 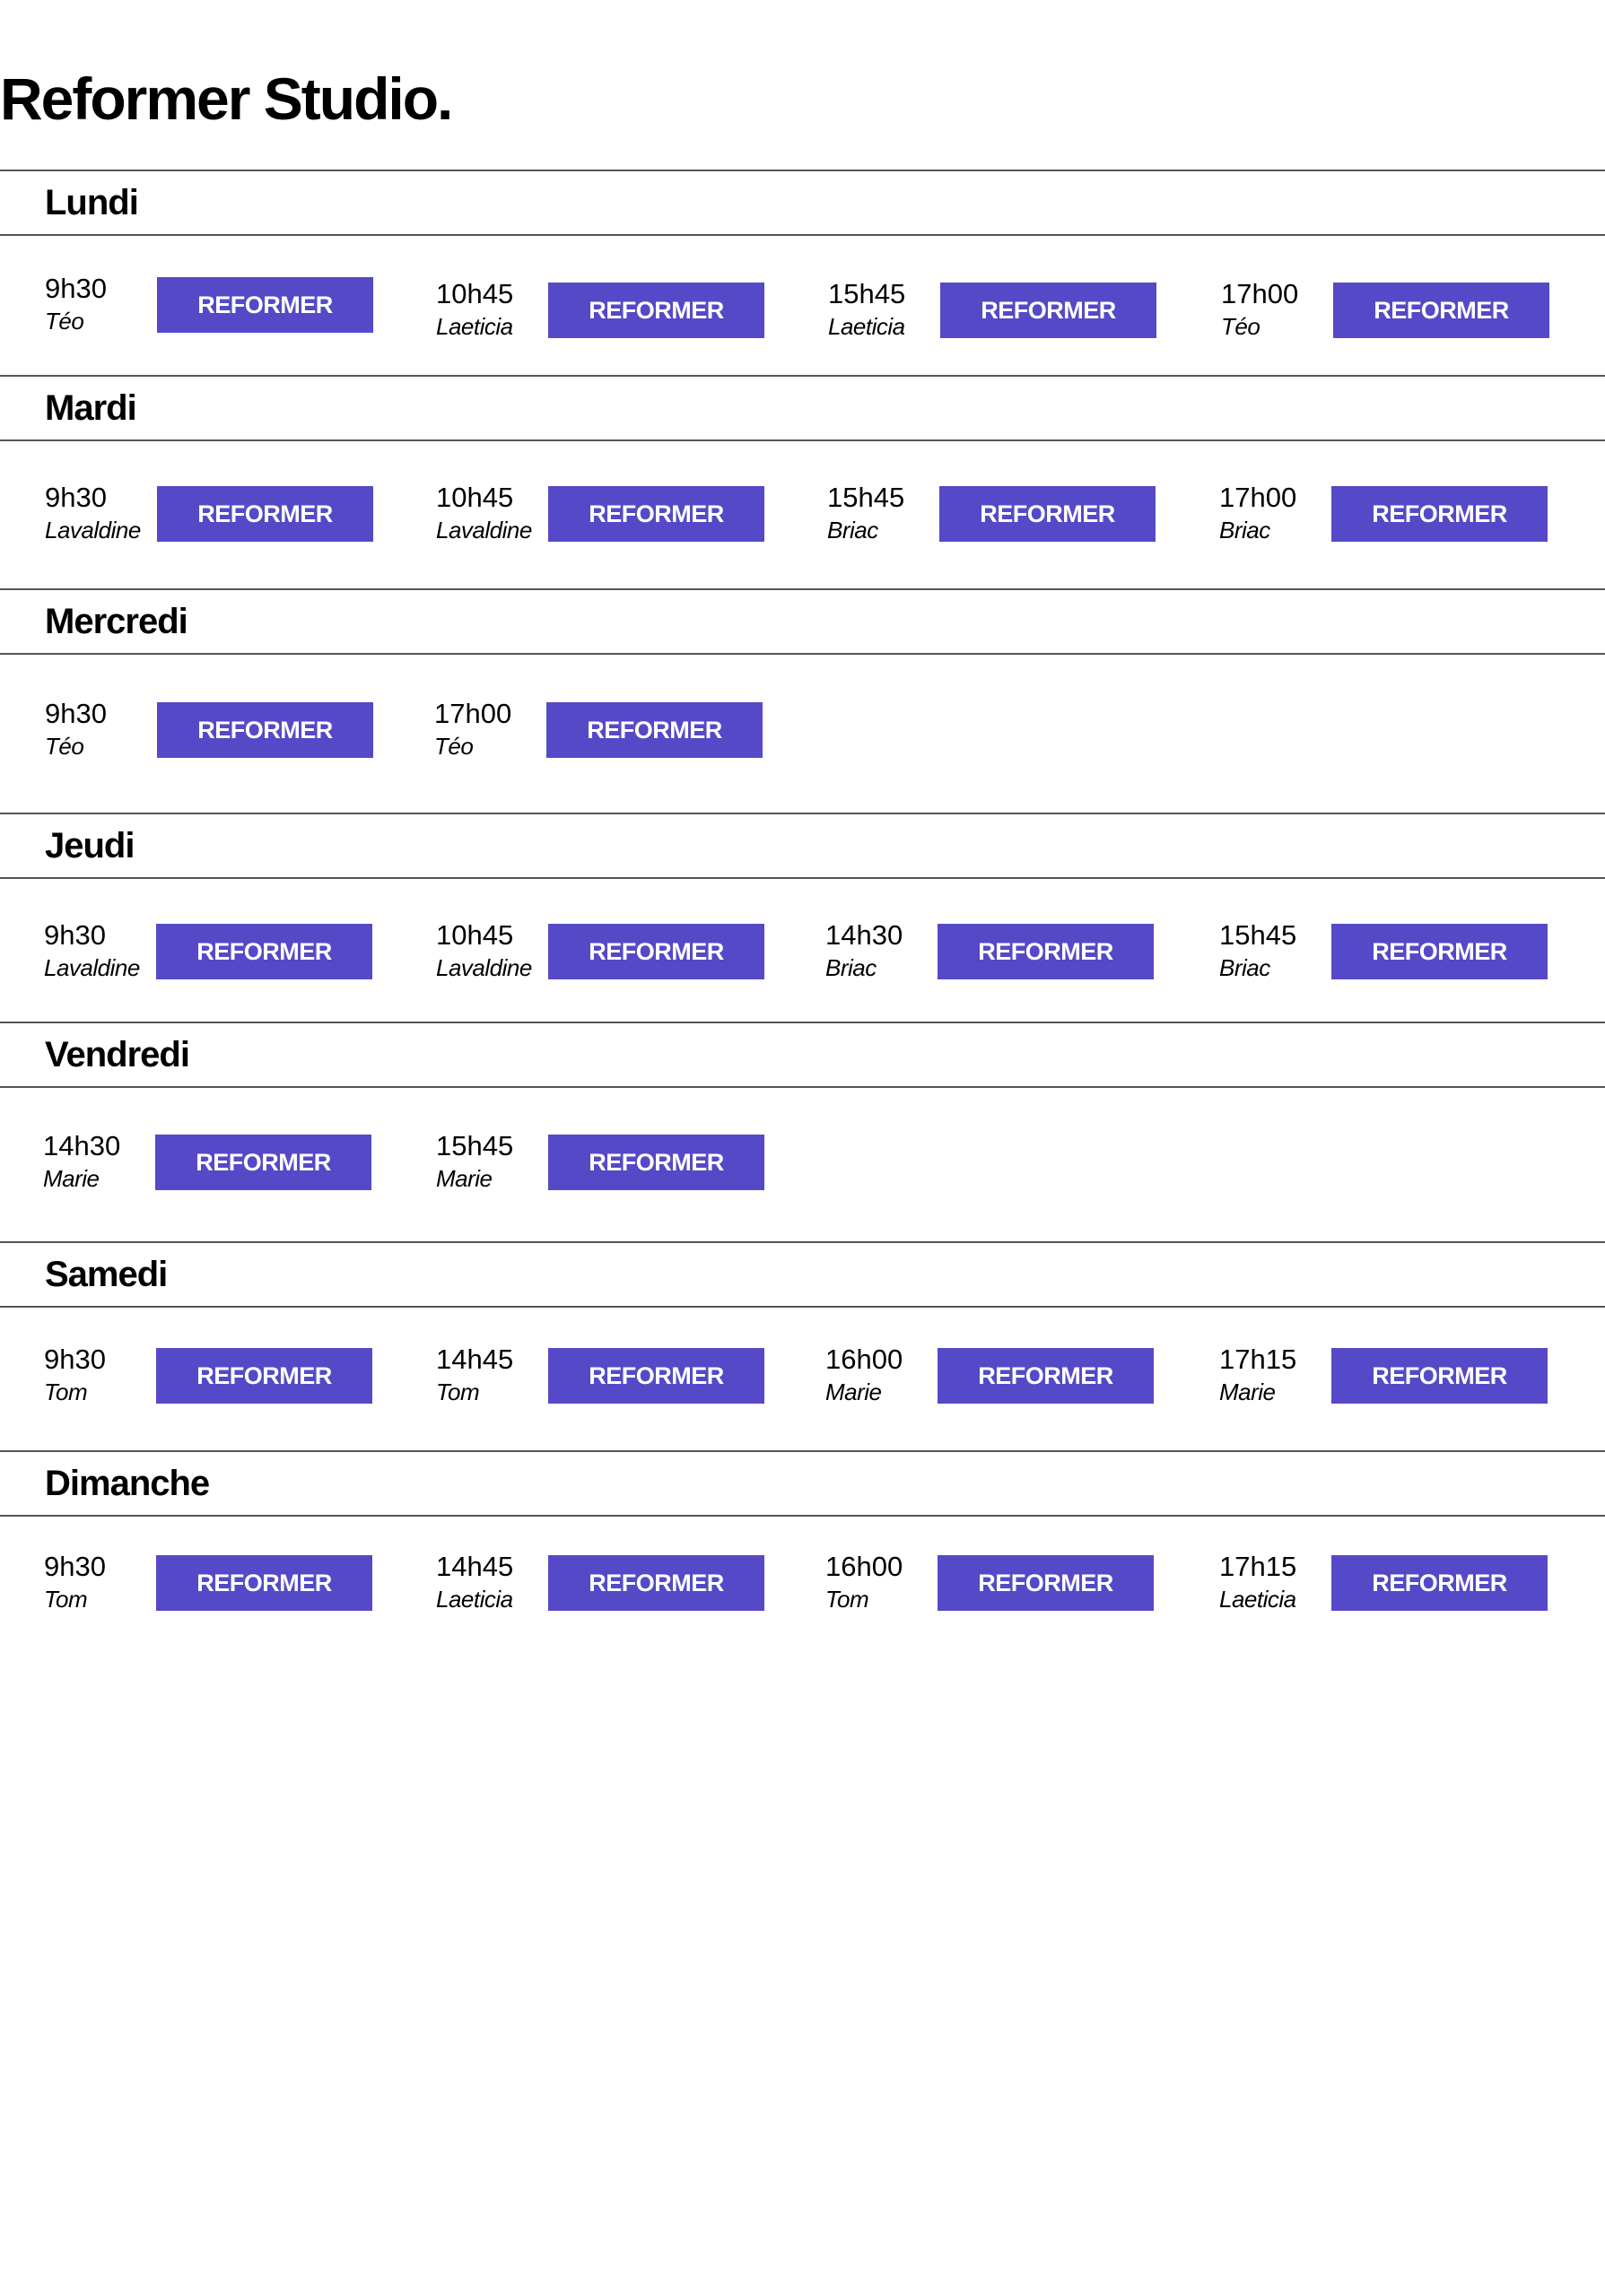 I want to click on class-slot: 17h15 Laeticia REFORMER, so click(x=1407, y=1582).